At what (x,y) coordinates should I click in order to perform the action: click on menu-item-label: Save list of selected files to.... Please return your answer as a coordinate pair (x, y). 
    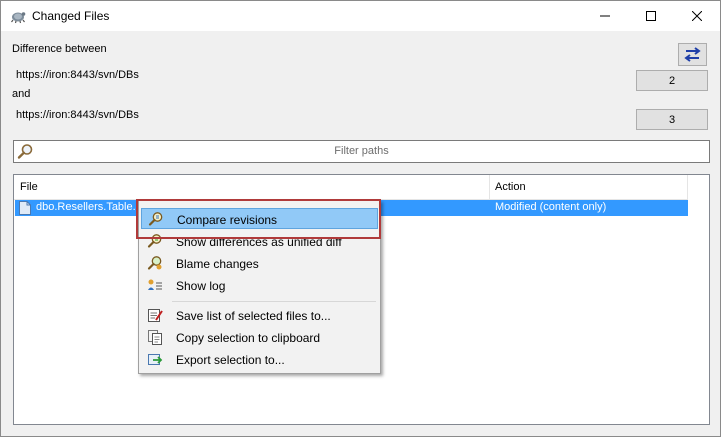
    Looking at the image, I should click on (253, 316).